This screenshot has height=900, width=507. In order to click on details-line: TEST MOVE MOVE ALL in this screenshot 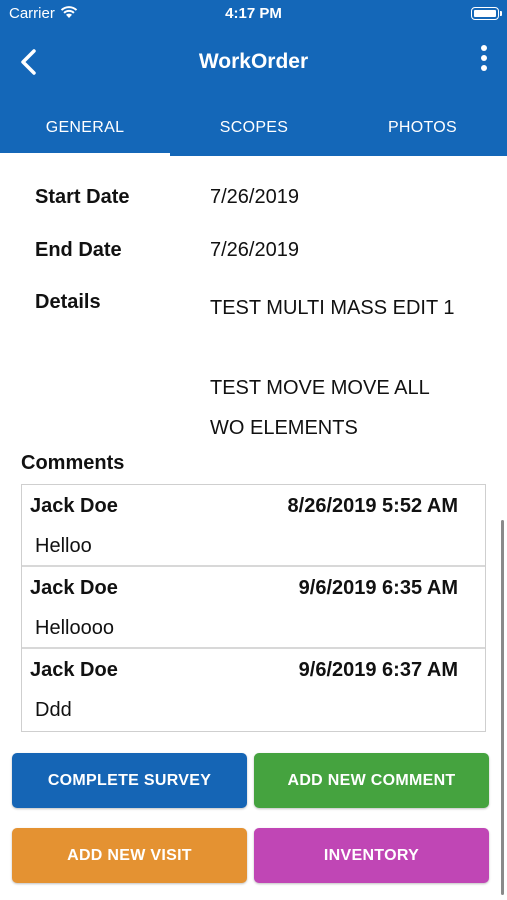, I will do `click(320, 388)`.